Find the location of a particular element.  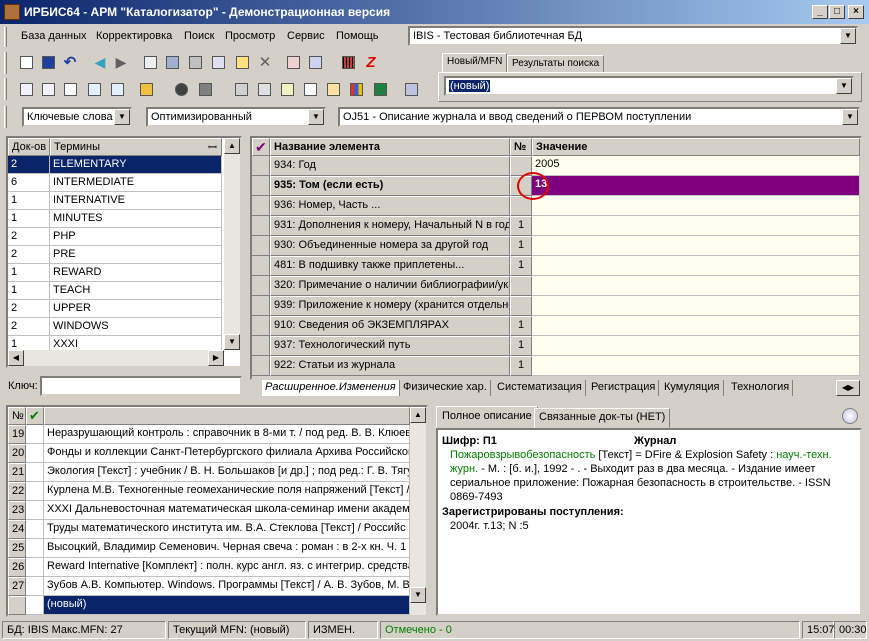

import-icon is located at coordinates (293, 62).